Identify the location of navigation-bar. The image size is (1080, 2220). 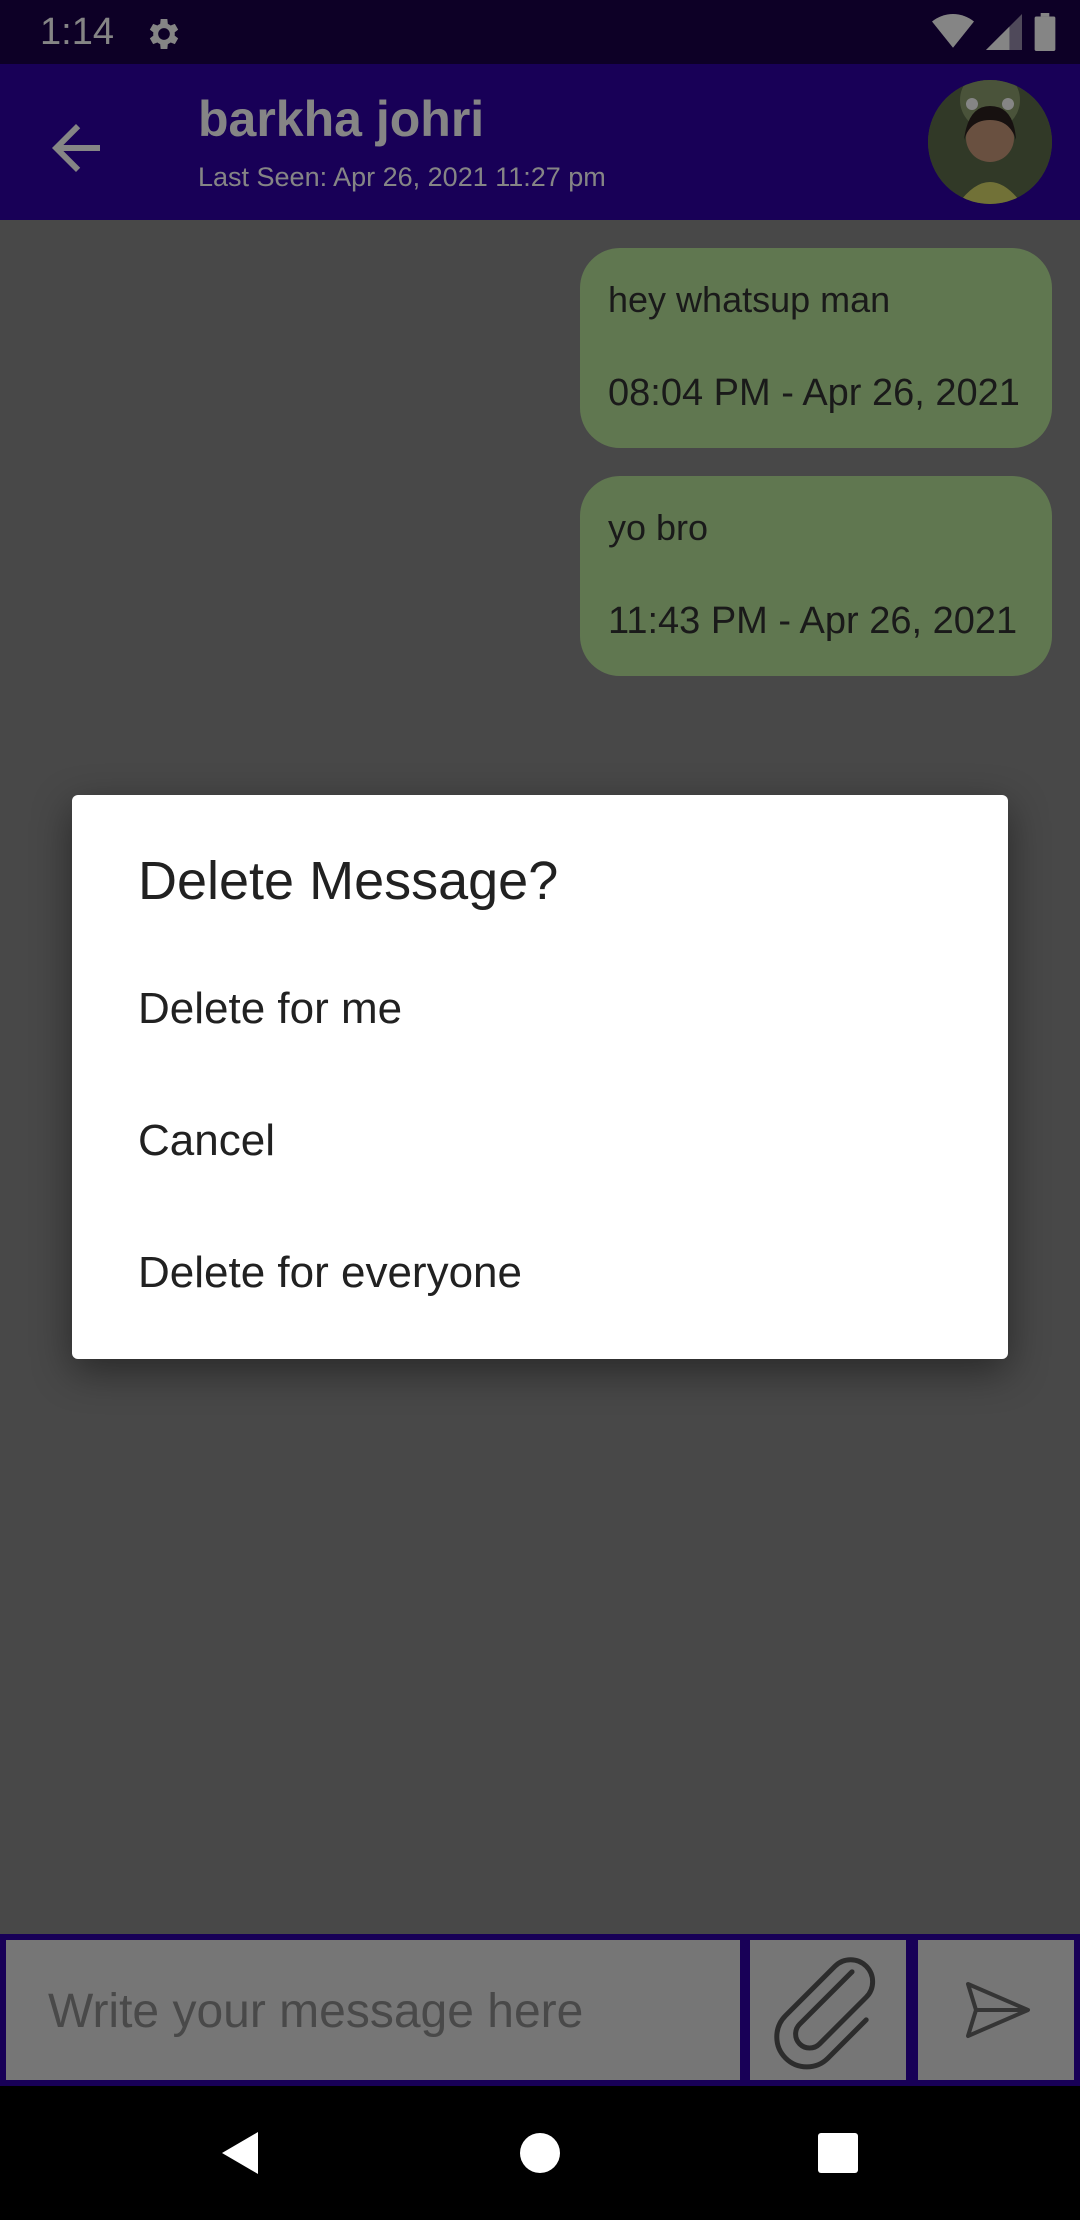
(540, 2153).